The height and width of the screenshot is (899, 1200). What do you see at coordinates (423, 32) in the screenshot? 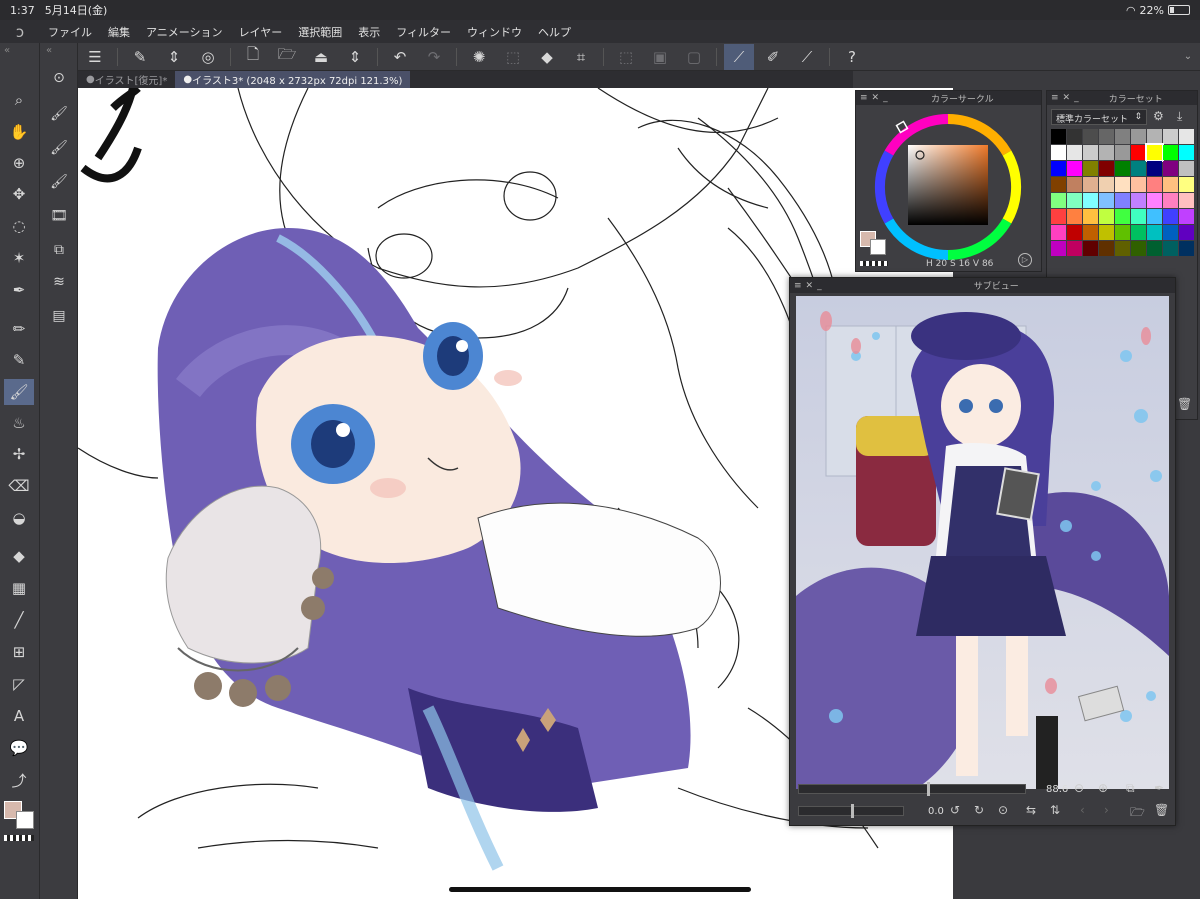
I see `menu-filter: フィルター` at bounding box center [423, 32].